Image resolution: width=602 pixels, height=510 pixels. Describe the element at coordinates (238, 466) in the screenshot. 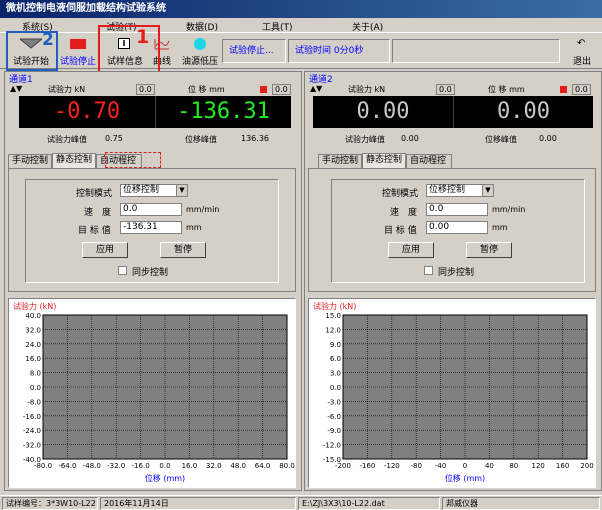

I see `x-tick-label: 48.0` at that location.